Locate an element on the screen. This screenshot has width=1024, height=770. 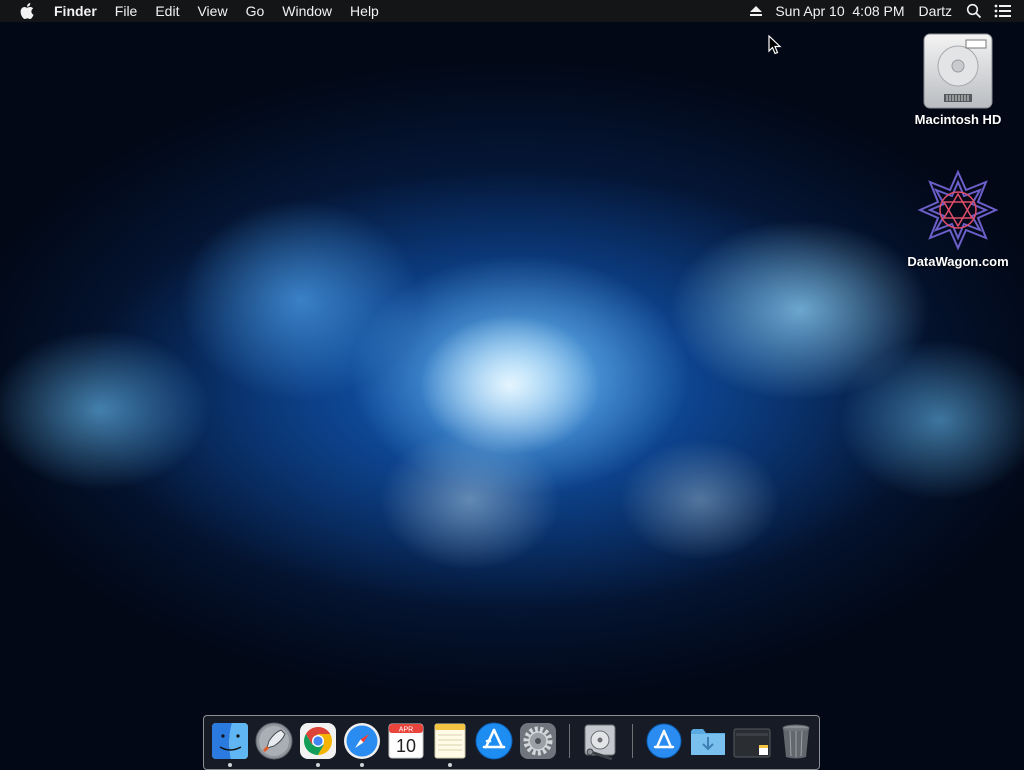
menu-clock: Sun Apr 10 4:08 PM is located at coordinates (839, 11).